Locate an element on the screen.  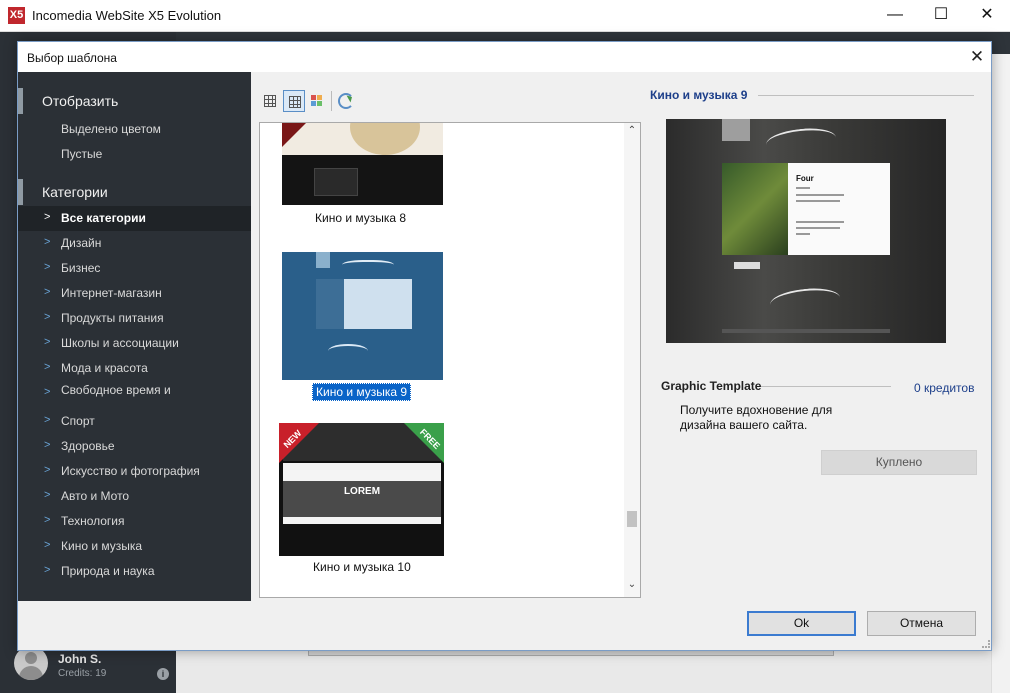
category-item: > Природа и наука is located at coordinates (134, 571).